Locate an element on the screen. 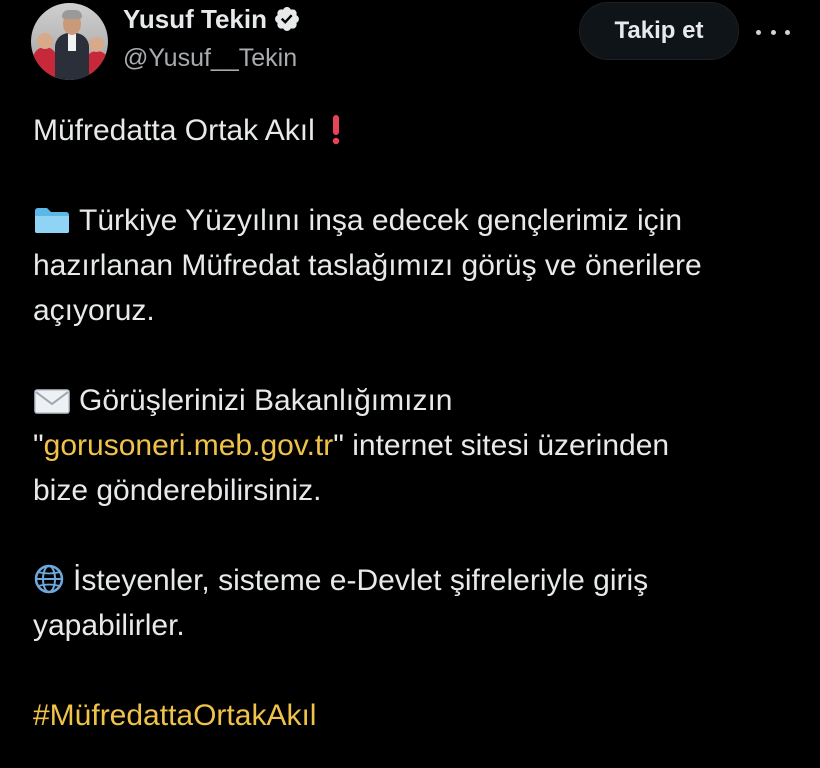  hashtag-line: #MüfredattaOrtakAkıl is located at coordinates (413, 715).